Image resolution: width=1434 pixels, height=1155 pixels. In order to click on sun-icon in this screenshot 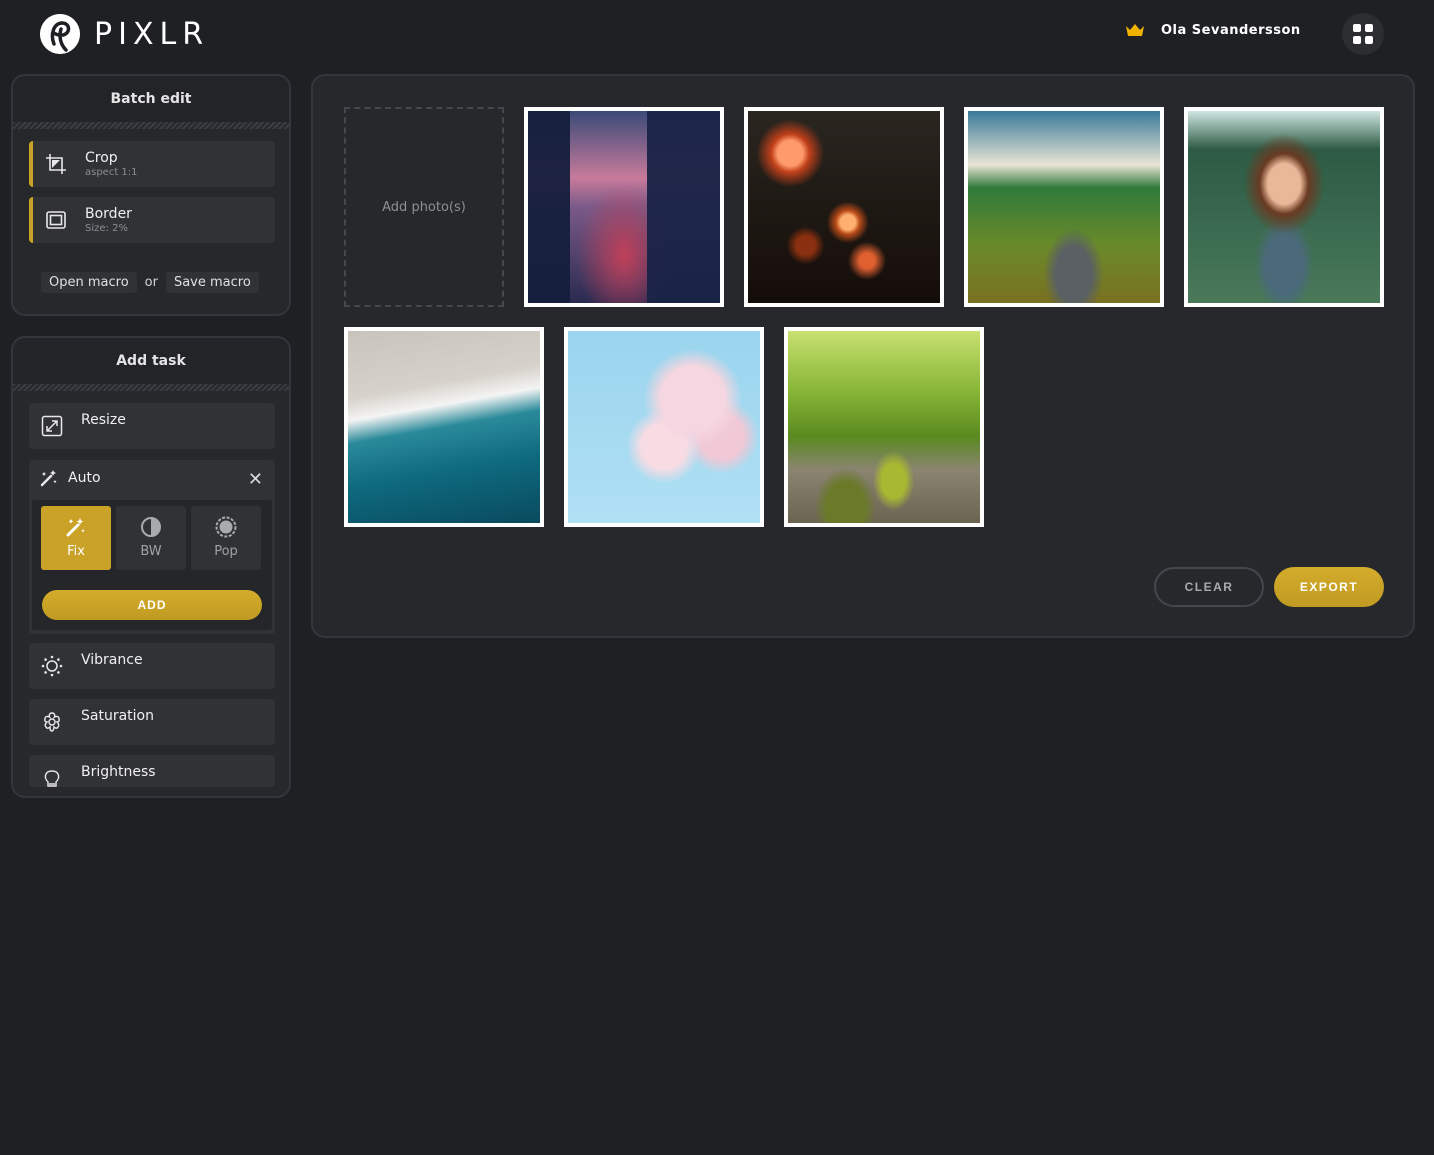, I will do `click(52, 666)`.